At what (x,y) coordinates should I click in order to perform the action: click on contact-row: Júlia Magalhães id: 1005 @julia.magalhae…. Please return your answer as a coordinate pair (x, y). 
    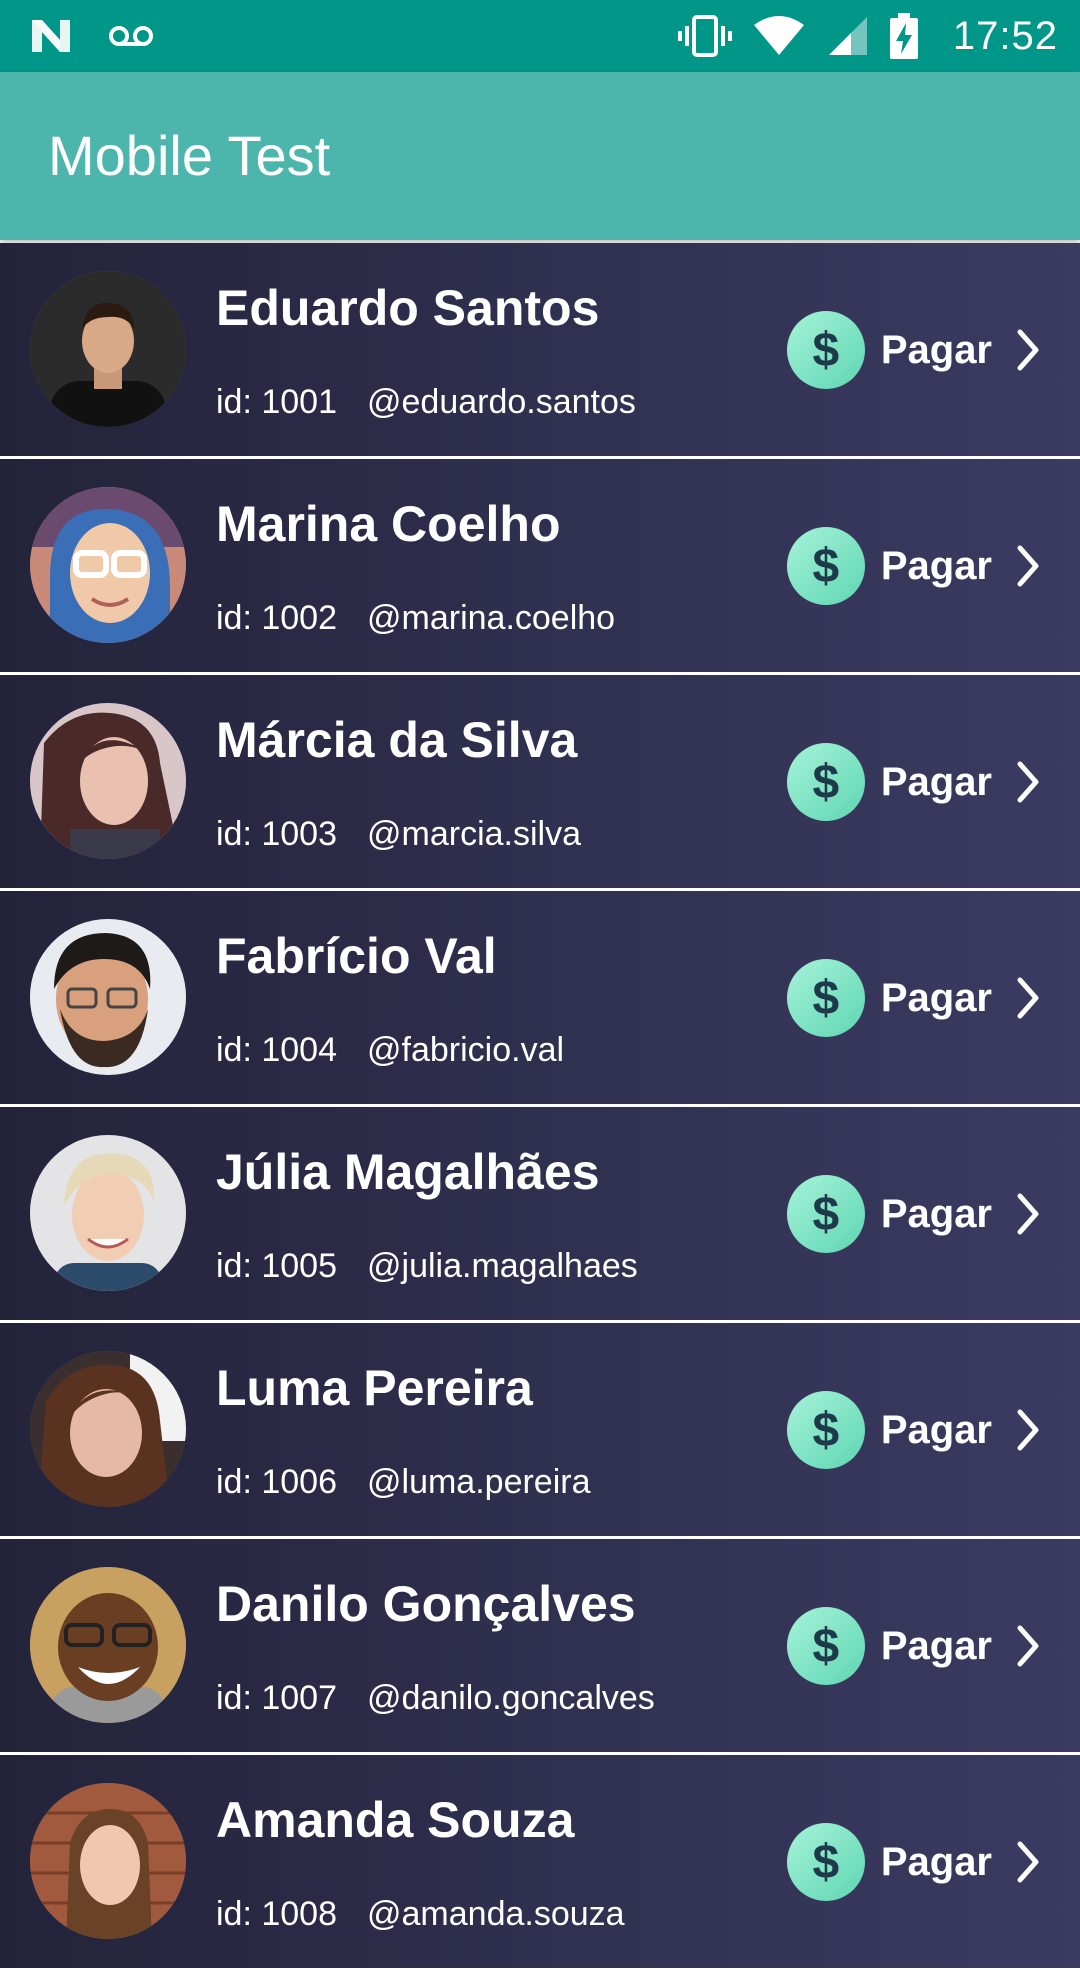
    Looking at the image, I should click on (540, 1213).